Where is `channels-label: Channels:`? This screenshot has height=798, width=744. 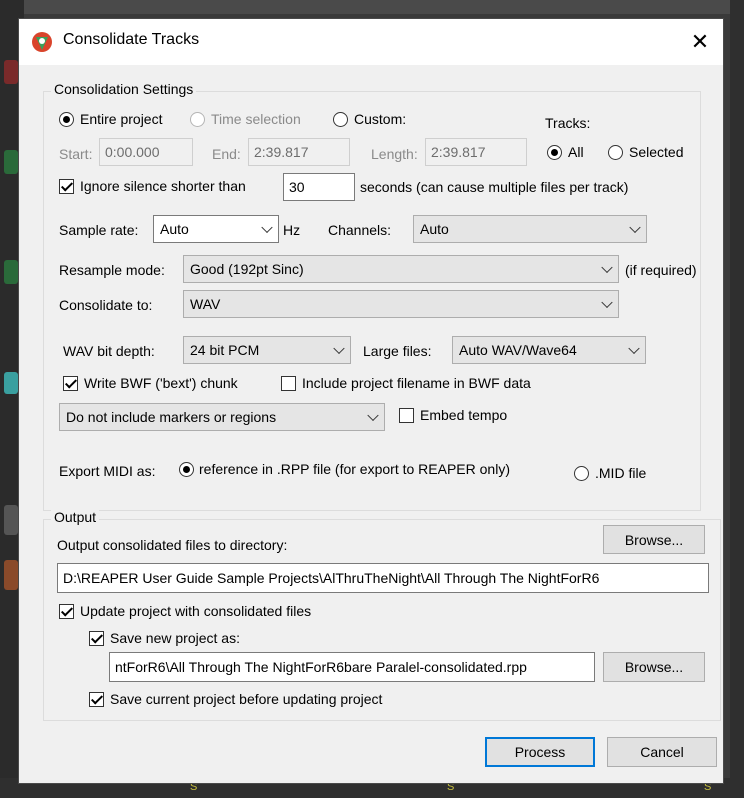 channels-label: Channels: is located at coordinates (360, 230).